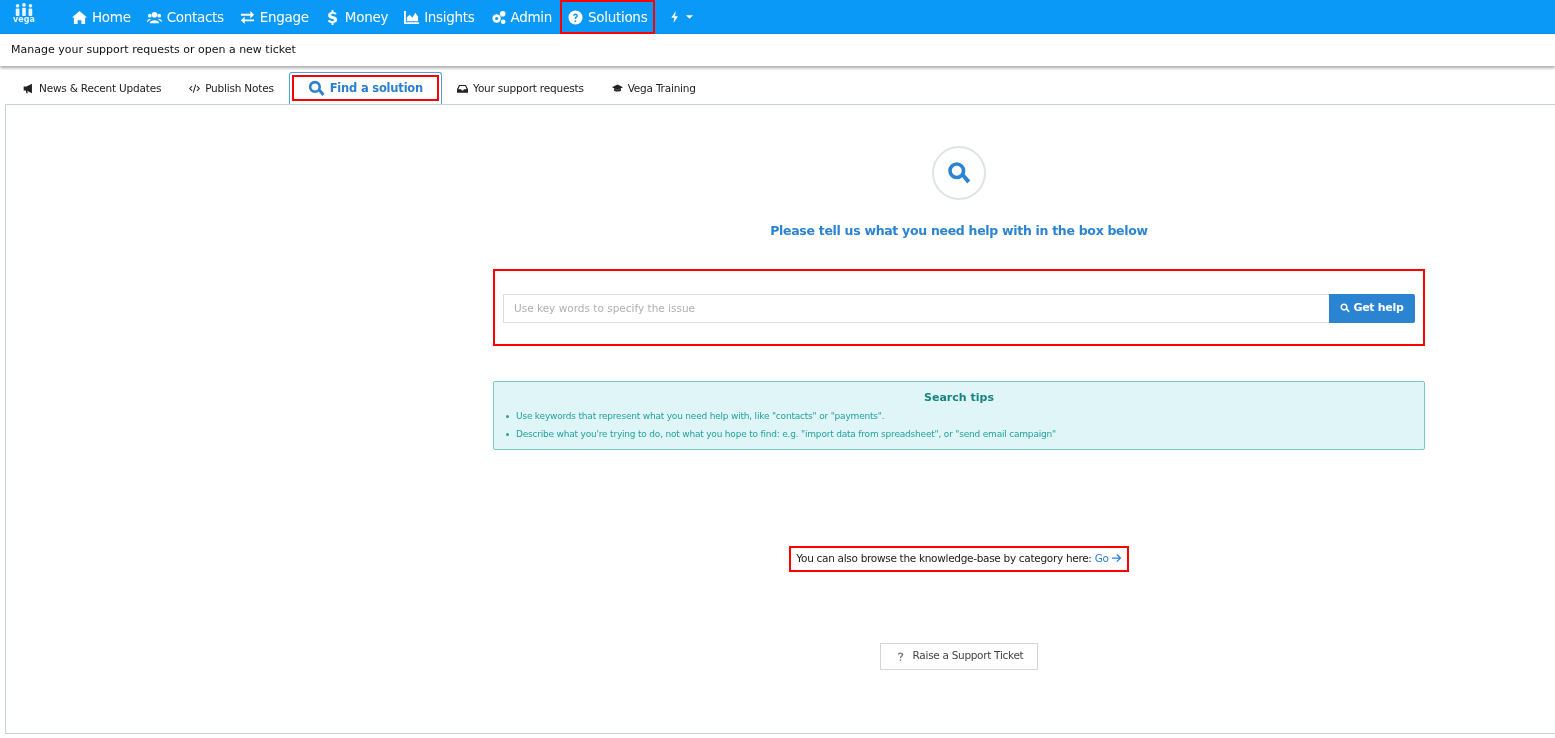 The width and height of the screenshot is (1555, 738). Describe the element at coordinates (185, 17) in the screenshot. I see `nav-link: Contacts` at that location.